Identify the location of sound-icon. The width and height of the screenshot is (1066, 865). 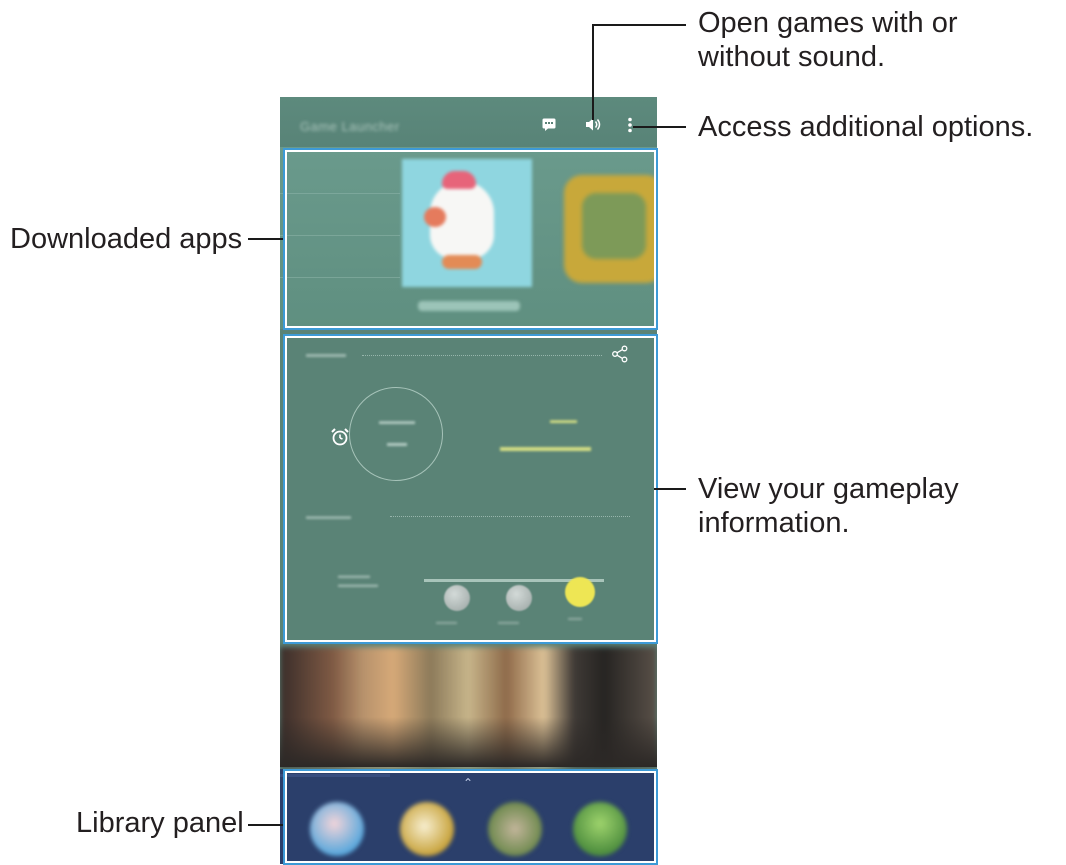
(594, 124).